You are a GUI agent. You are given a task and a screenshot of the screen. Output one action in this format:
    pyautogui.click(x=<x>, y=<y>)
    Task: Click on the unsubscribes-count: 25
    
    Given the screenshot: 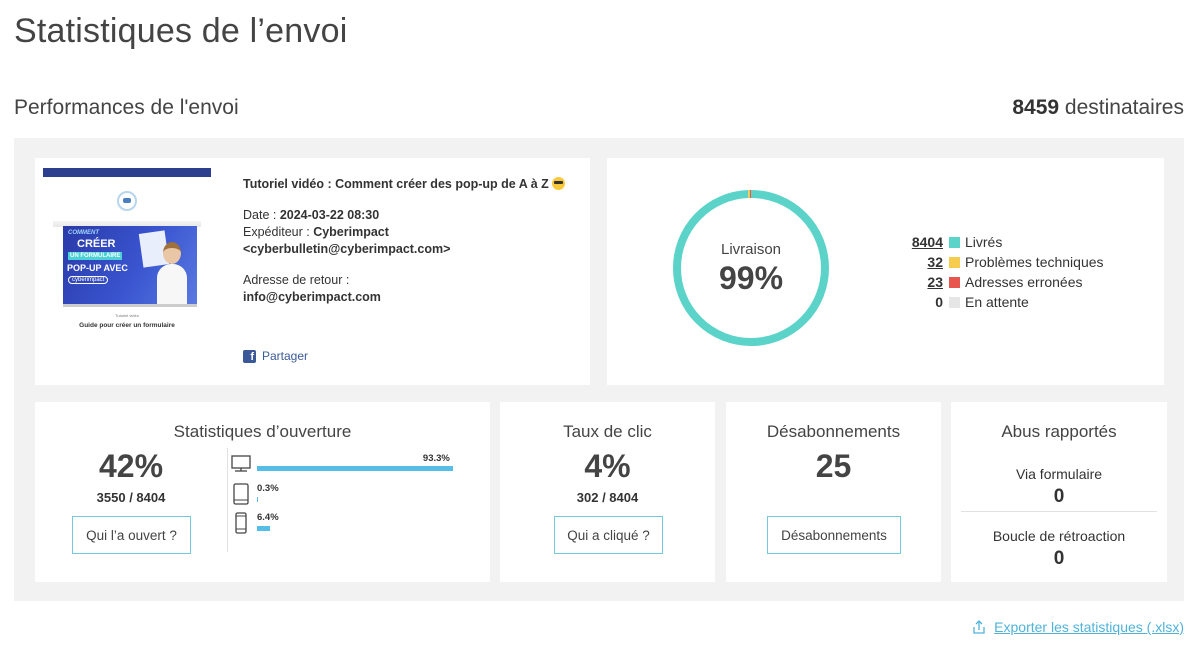 What is the action you would take?
    pyautogui.click(x=833, y=466)
    